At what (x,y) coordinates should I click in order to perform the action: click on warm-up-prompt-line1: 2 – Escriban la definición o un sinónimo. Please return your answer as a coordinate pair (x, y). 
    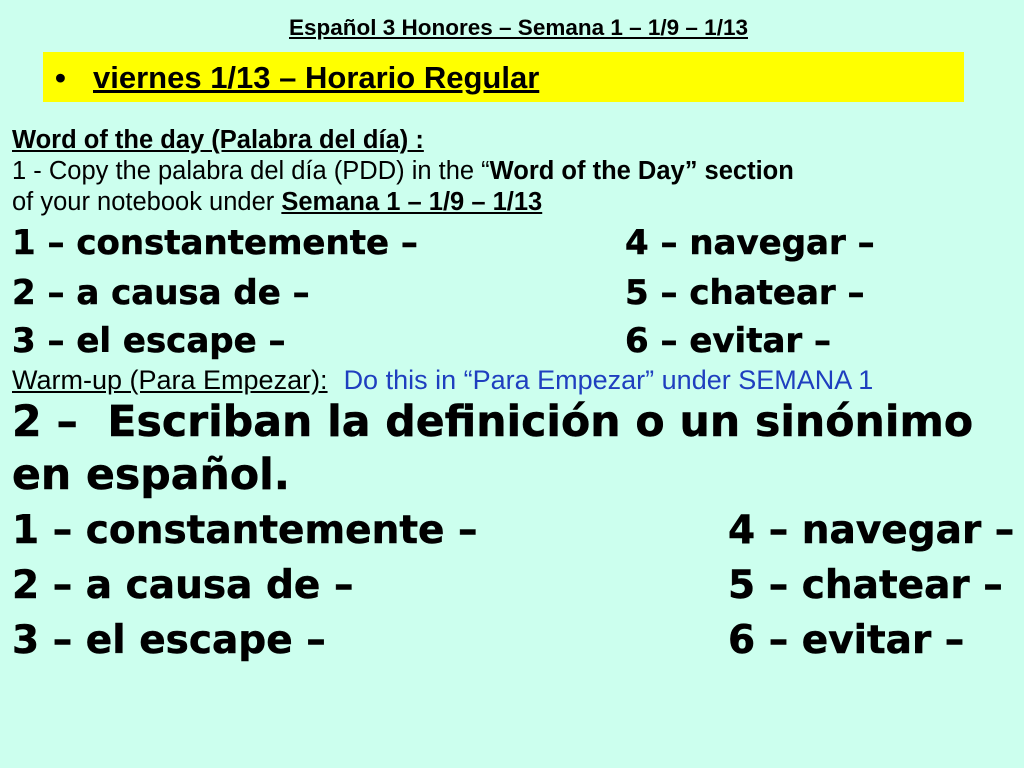
    Looking at the image, I should click on (493, 422).